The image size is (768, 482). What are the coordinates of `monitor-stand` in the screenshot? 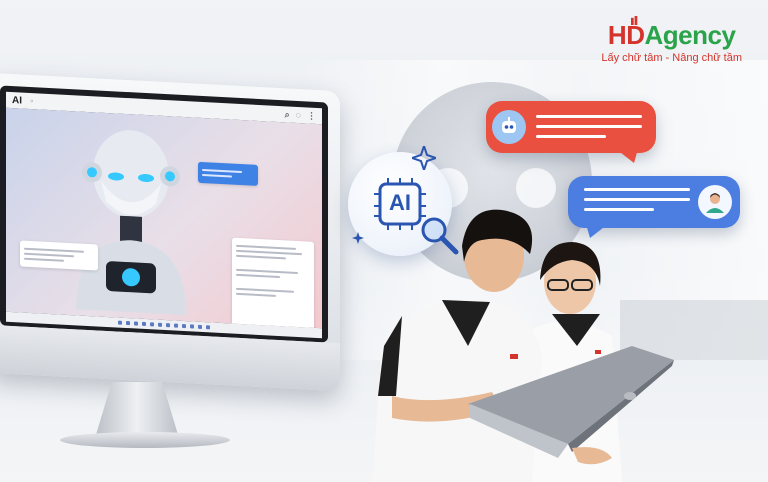 It's located at (137, 409).